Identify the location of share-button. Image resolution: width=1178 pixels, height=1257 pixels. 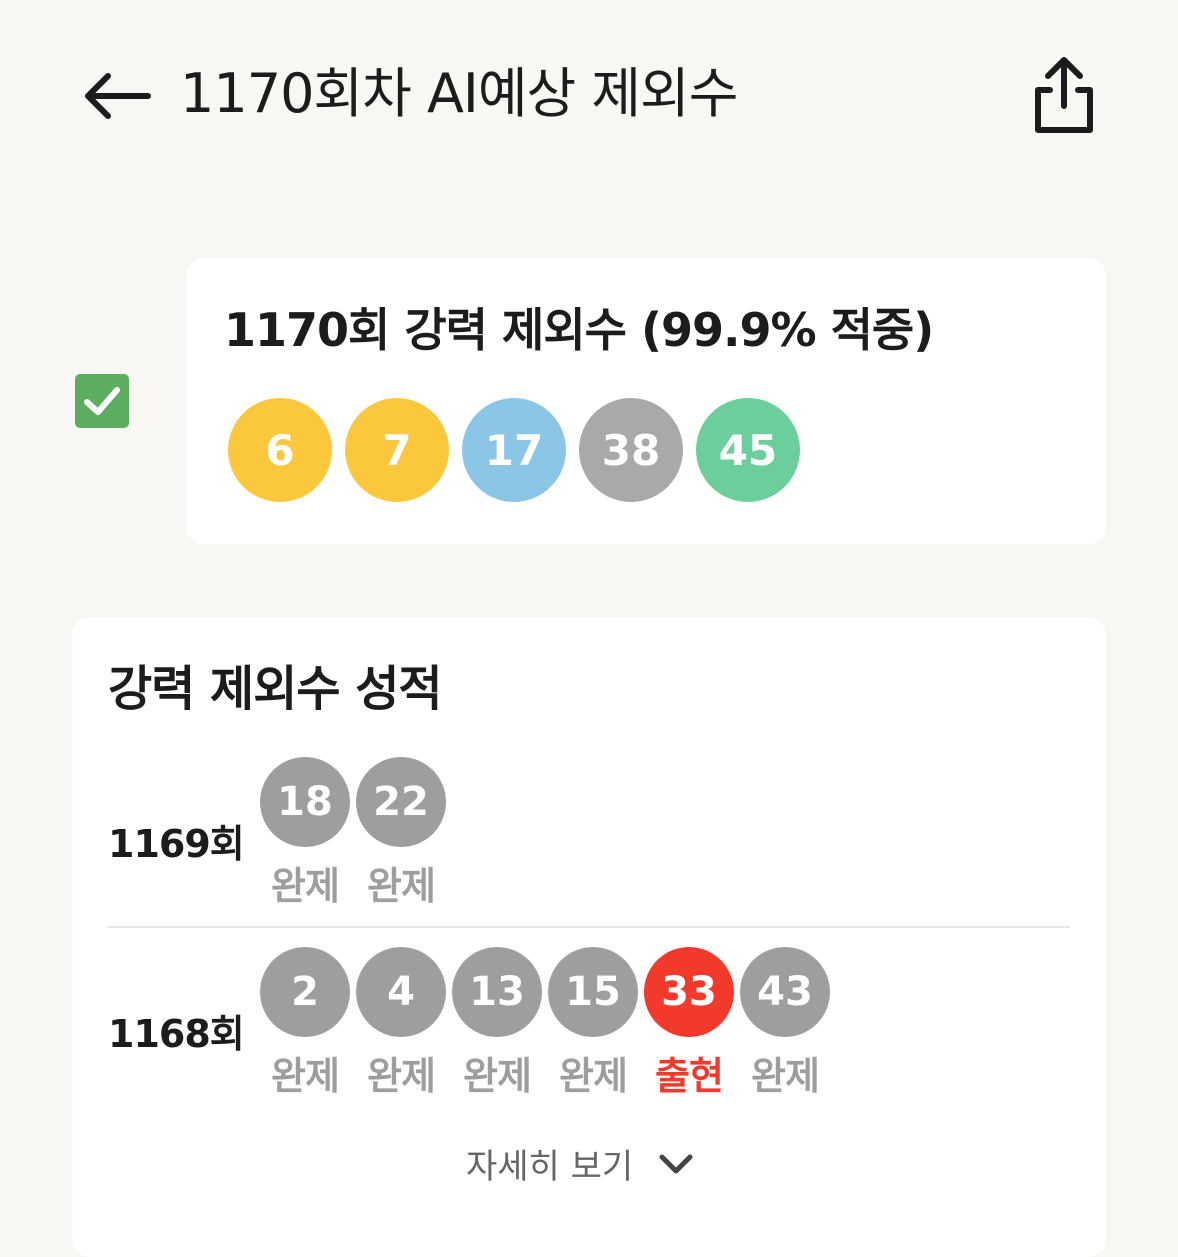
(1064, 96).